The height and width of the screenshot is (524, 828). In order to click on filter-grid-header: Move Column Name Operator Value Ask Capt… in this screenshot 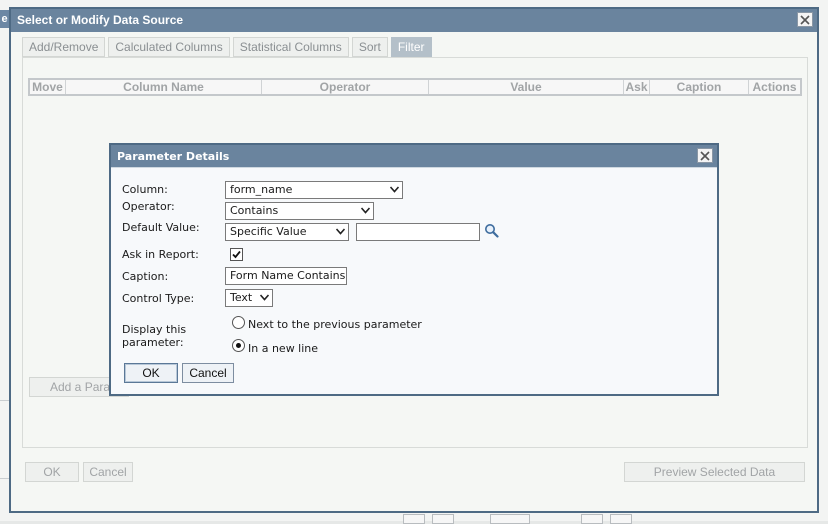, I will do `click(415, 87)`.